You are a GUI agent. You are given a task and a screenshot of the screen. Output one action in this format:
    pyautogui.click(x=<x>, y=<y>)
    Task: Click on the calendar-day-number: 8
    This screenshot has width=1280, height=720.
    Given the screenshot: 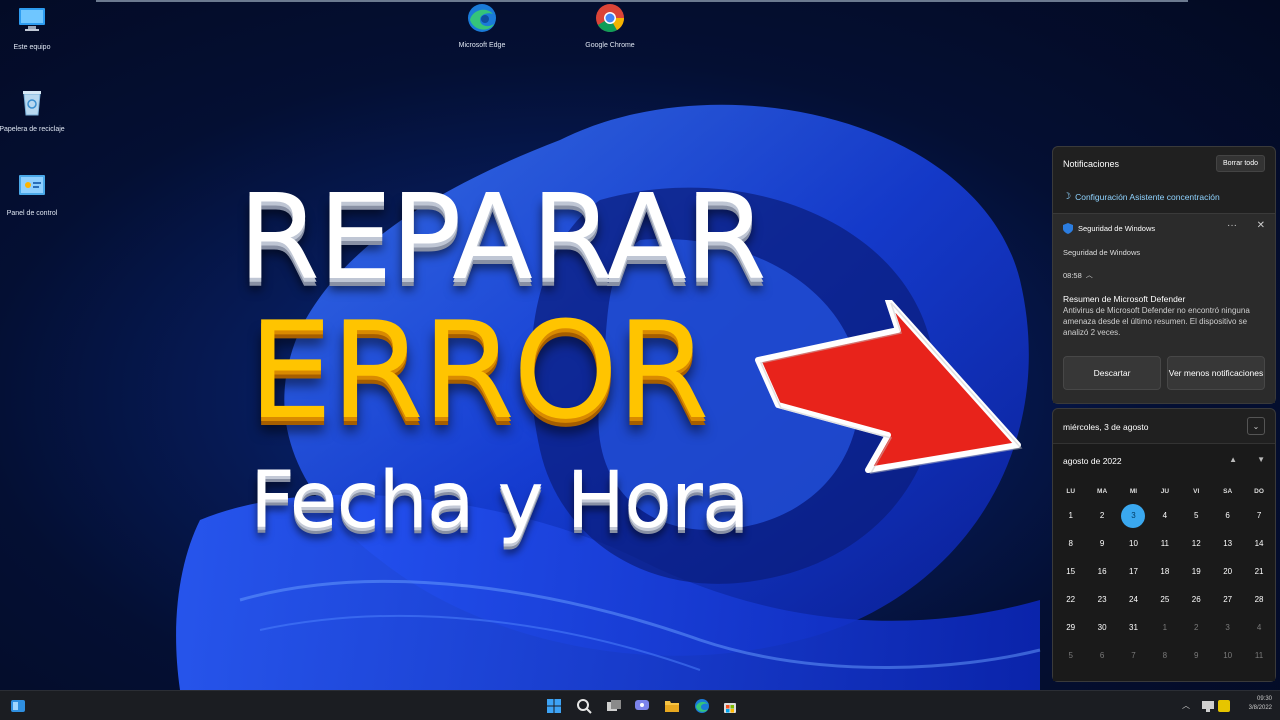 What is the action you would take?
    pyautogui.click(x=1165, y=655)
    